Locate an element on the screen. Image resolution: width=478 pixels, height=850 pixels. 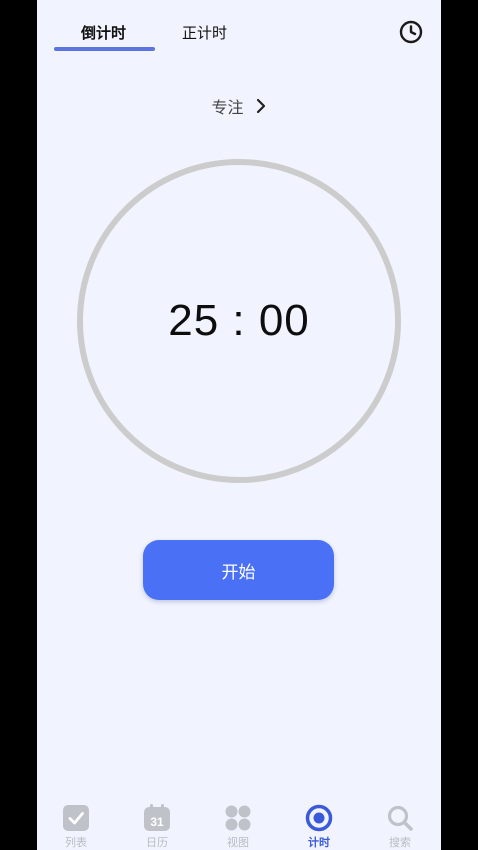
search-icon is located at coordinates (400, 818).